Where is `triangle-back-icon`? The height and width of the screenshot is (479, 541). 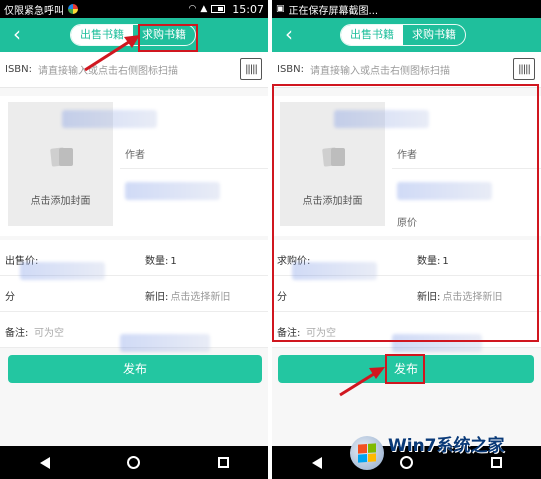 triangle-back-icon is located at coordinates (44, 462).